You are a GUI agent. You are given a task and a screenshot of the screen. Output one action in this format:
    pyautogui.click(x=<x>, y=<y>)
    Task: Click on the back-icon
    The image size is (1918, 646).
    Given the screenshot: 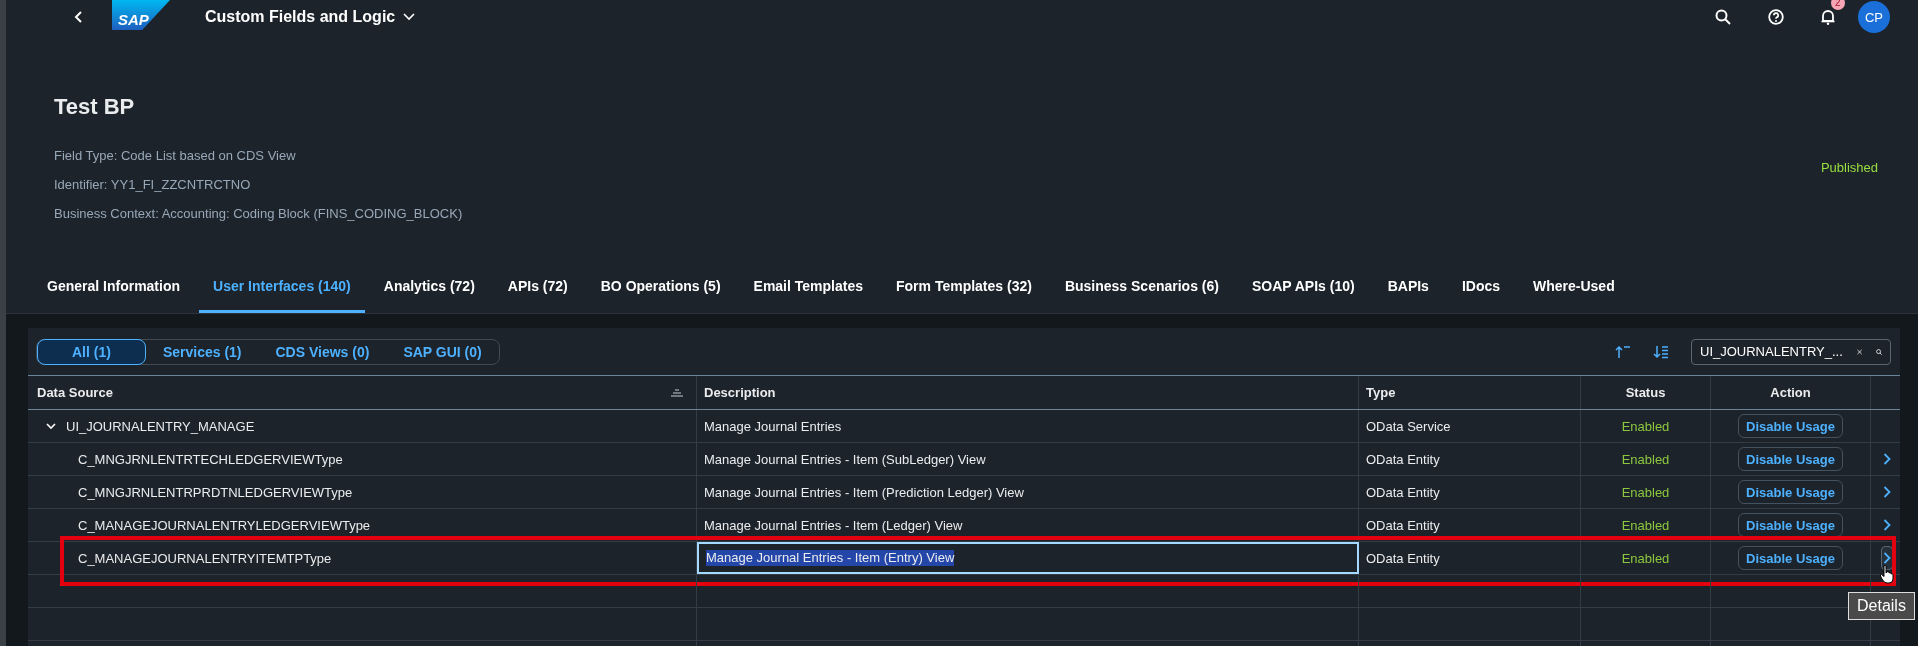 What is the action you would take?
    pyautogui.click(x=79, y=17)
    